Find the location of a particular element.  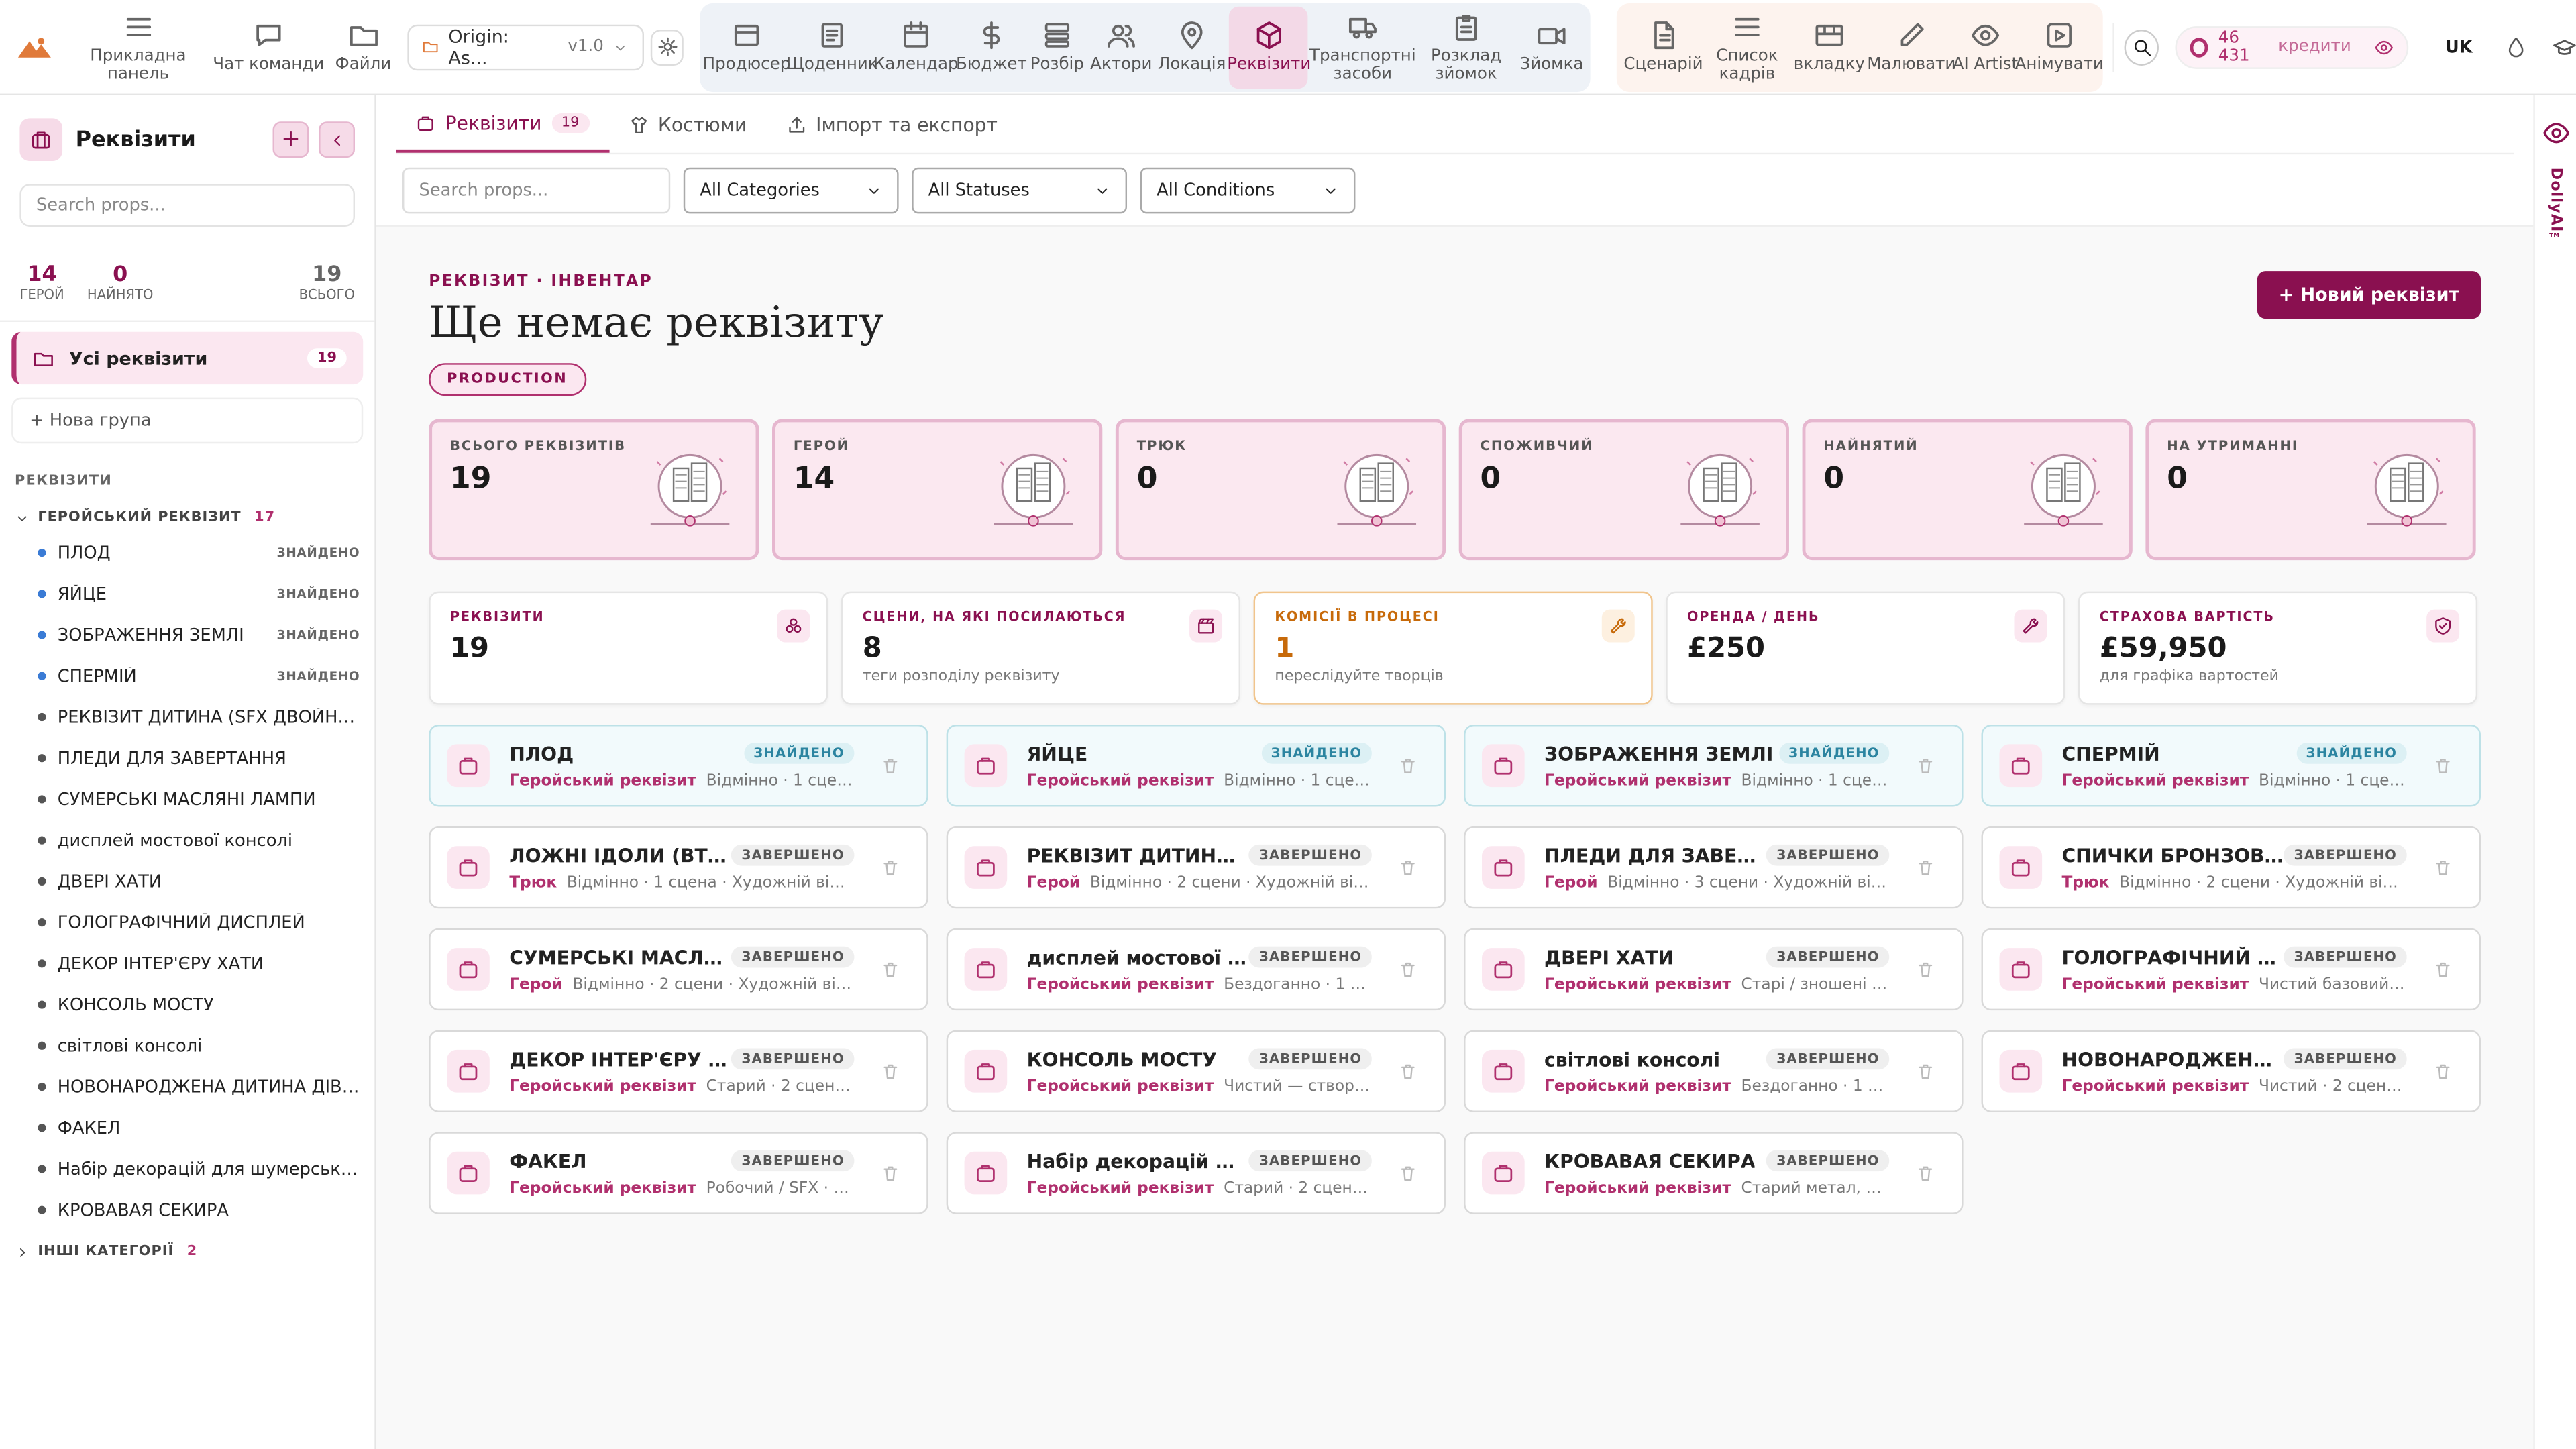

theme-toggle is located at coordinates (2516, 47).